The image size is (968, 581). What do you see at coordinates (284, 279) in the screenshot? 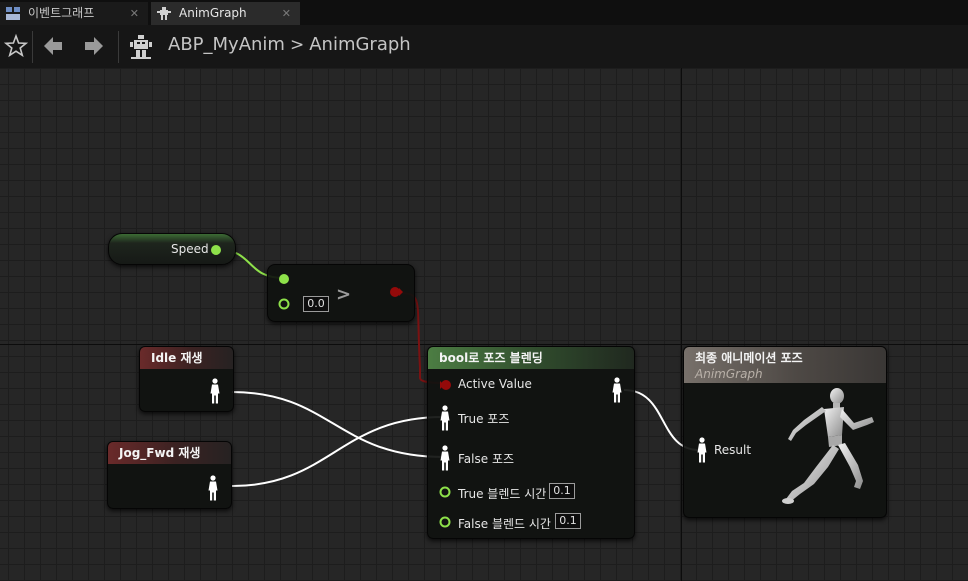
I see `float-input-pin-a` at bounding box center [284, 279].